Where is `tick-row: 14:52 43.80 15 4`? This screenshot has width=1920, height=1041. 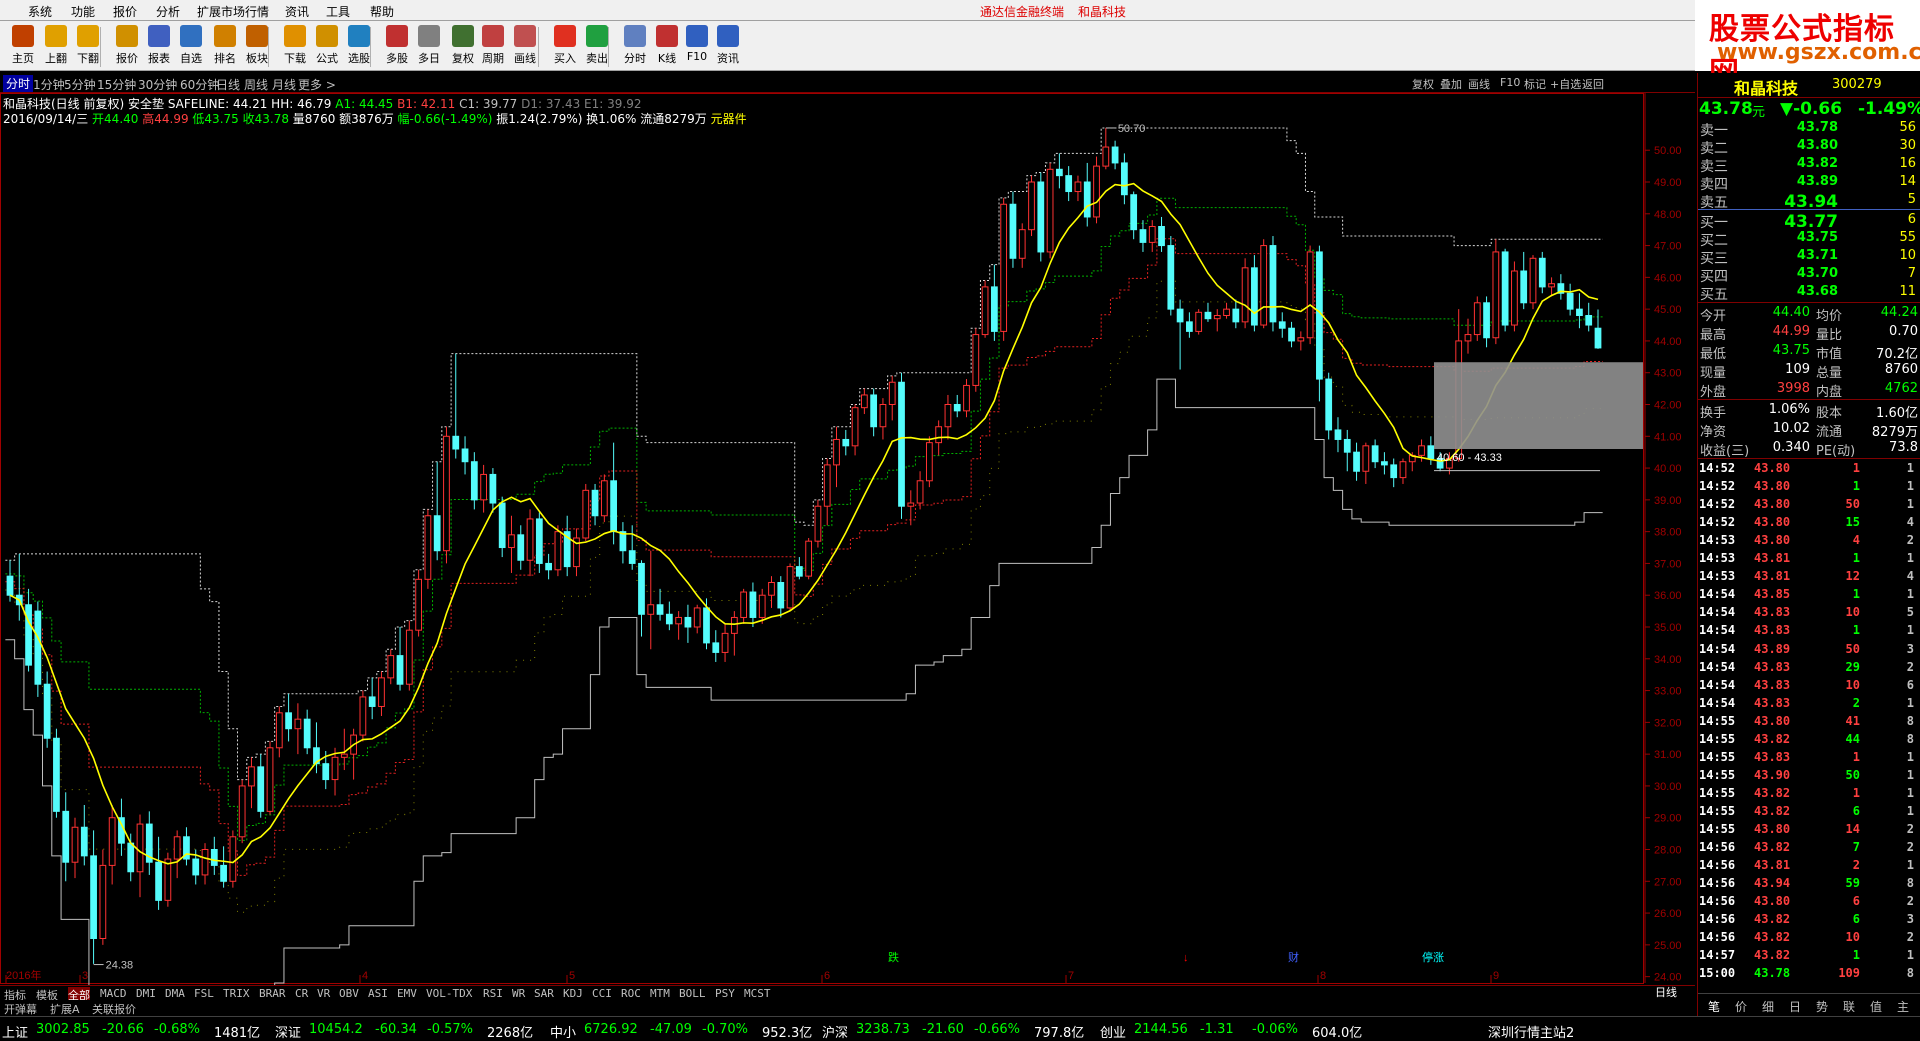
tick-row: 14:52 43.80 15 4 is located at coordinates (1809, 523).